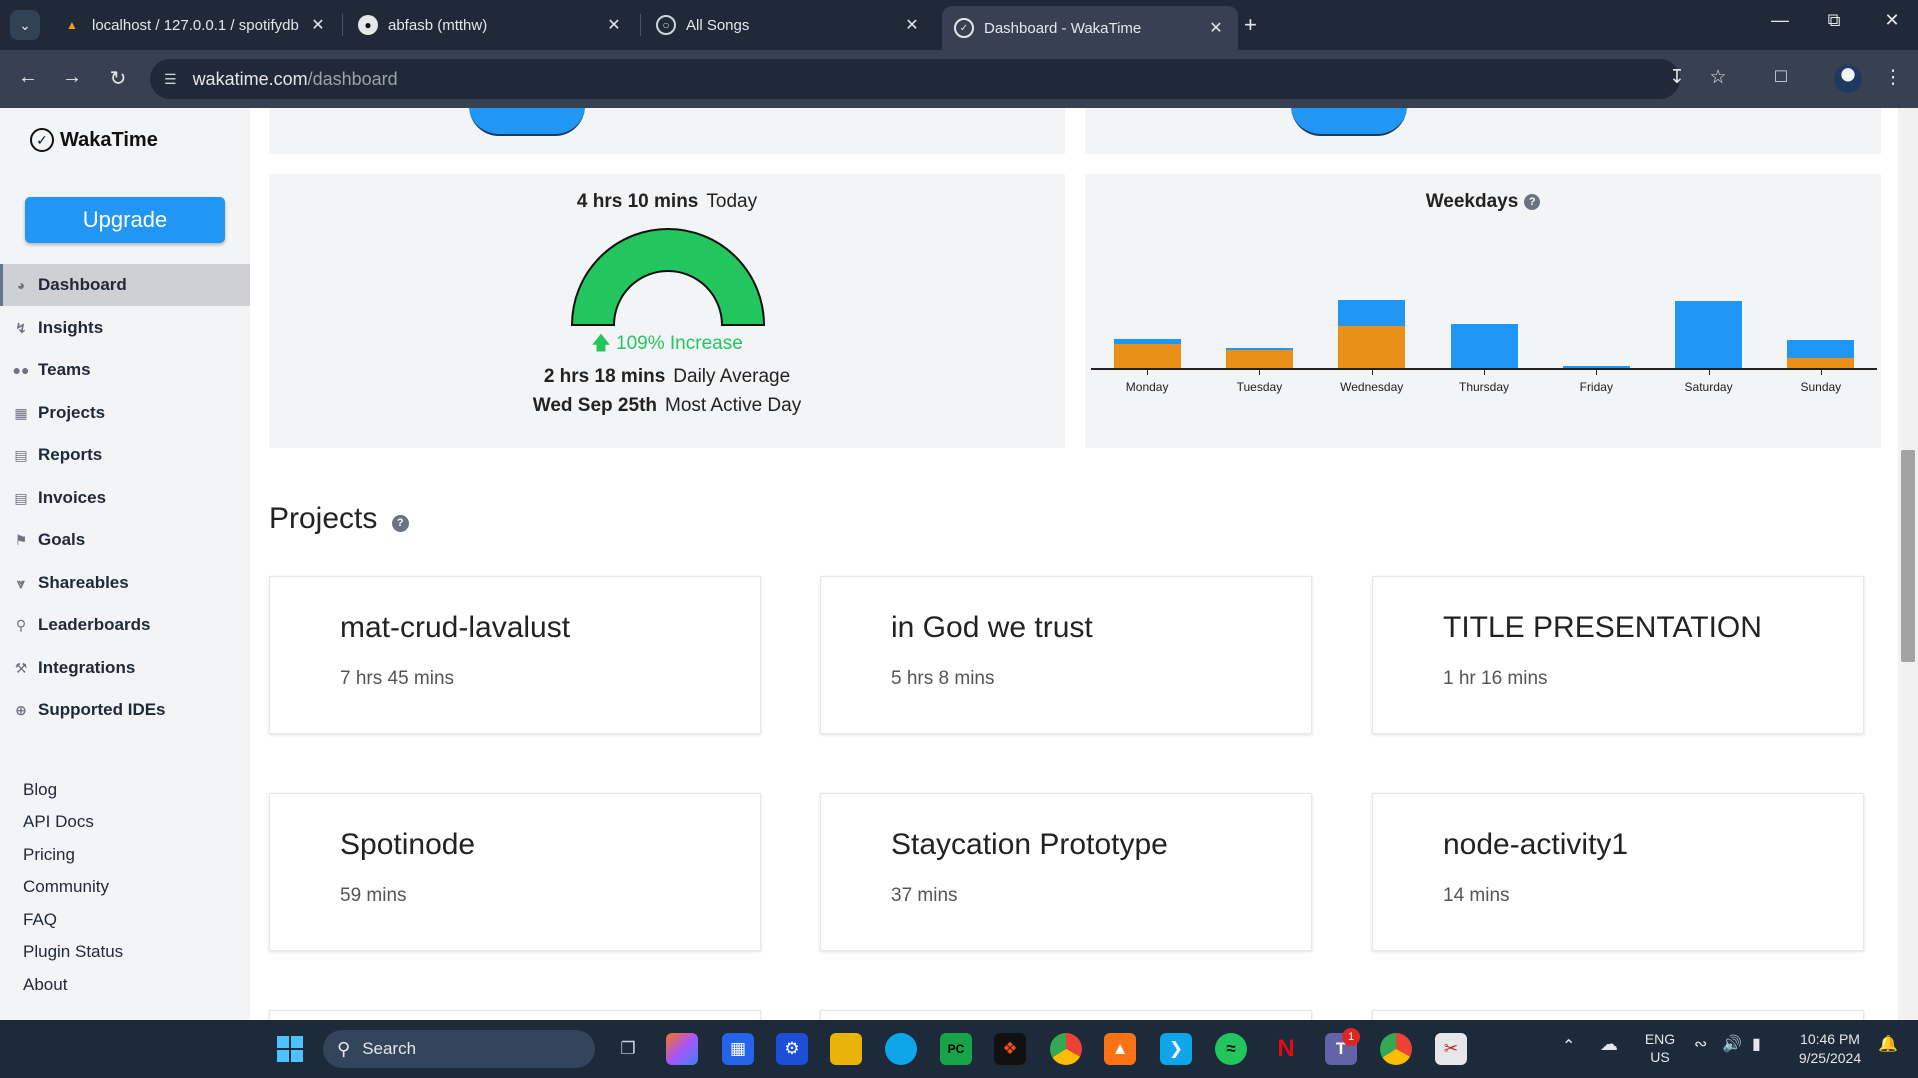 The width and height of the screenshot is (1918, 1078). I want to click on scrollbar-thumb, so click(1908, 556).